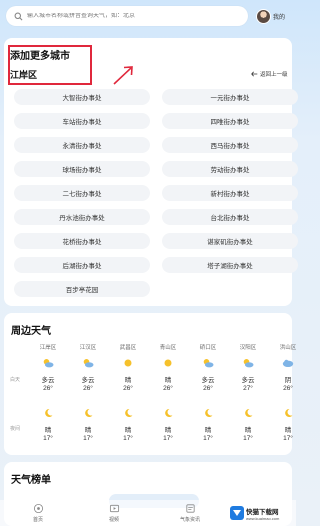  What do you see at coordinates (82, 169) in the screenshot?
I see `street-button: 球场街办事处` at bounding box center [82, 169].